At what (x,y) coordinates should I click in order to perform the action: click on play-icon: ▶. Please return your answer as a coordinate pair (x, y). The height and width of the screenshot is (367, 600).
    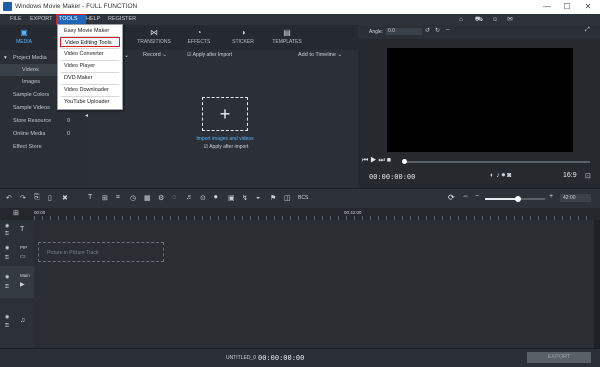
    Looking at the image, I should click on (373, 160).